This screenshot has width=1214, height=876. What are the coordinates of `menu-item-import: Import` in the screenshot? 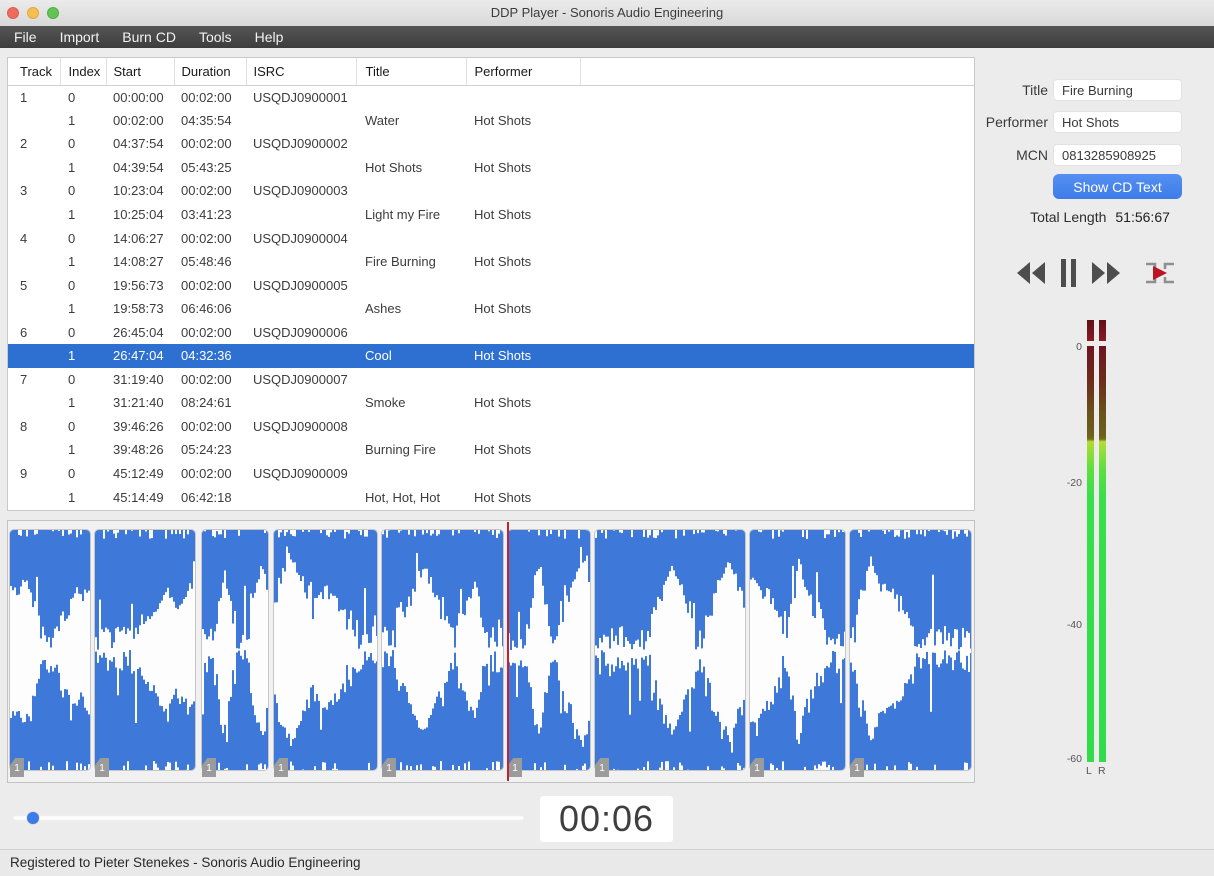 It's located at (80, 37).